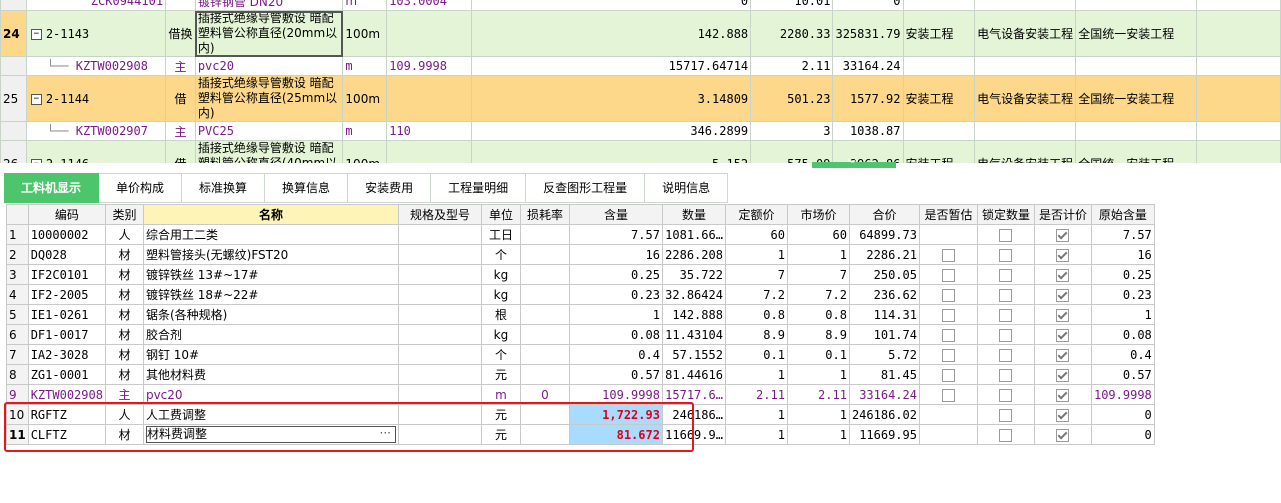 The width and height of the screenshot is (1281, 503). Describe the element at coordinates (818, 234) in the screenshot. I see `row-market-price: 60` at that location.